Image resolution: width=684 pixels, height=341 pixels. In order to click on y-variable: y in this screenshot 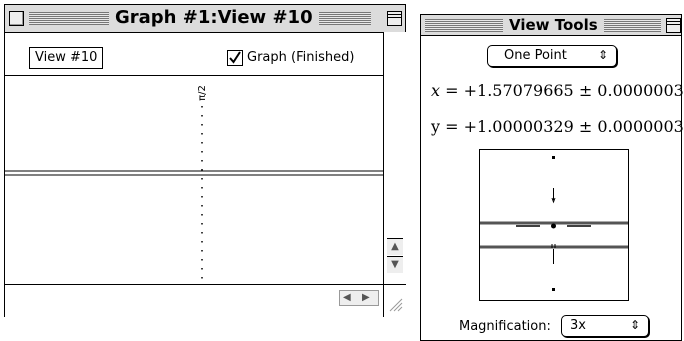, I will do `click(436, 126)`.